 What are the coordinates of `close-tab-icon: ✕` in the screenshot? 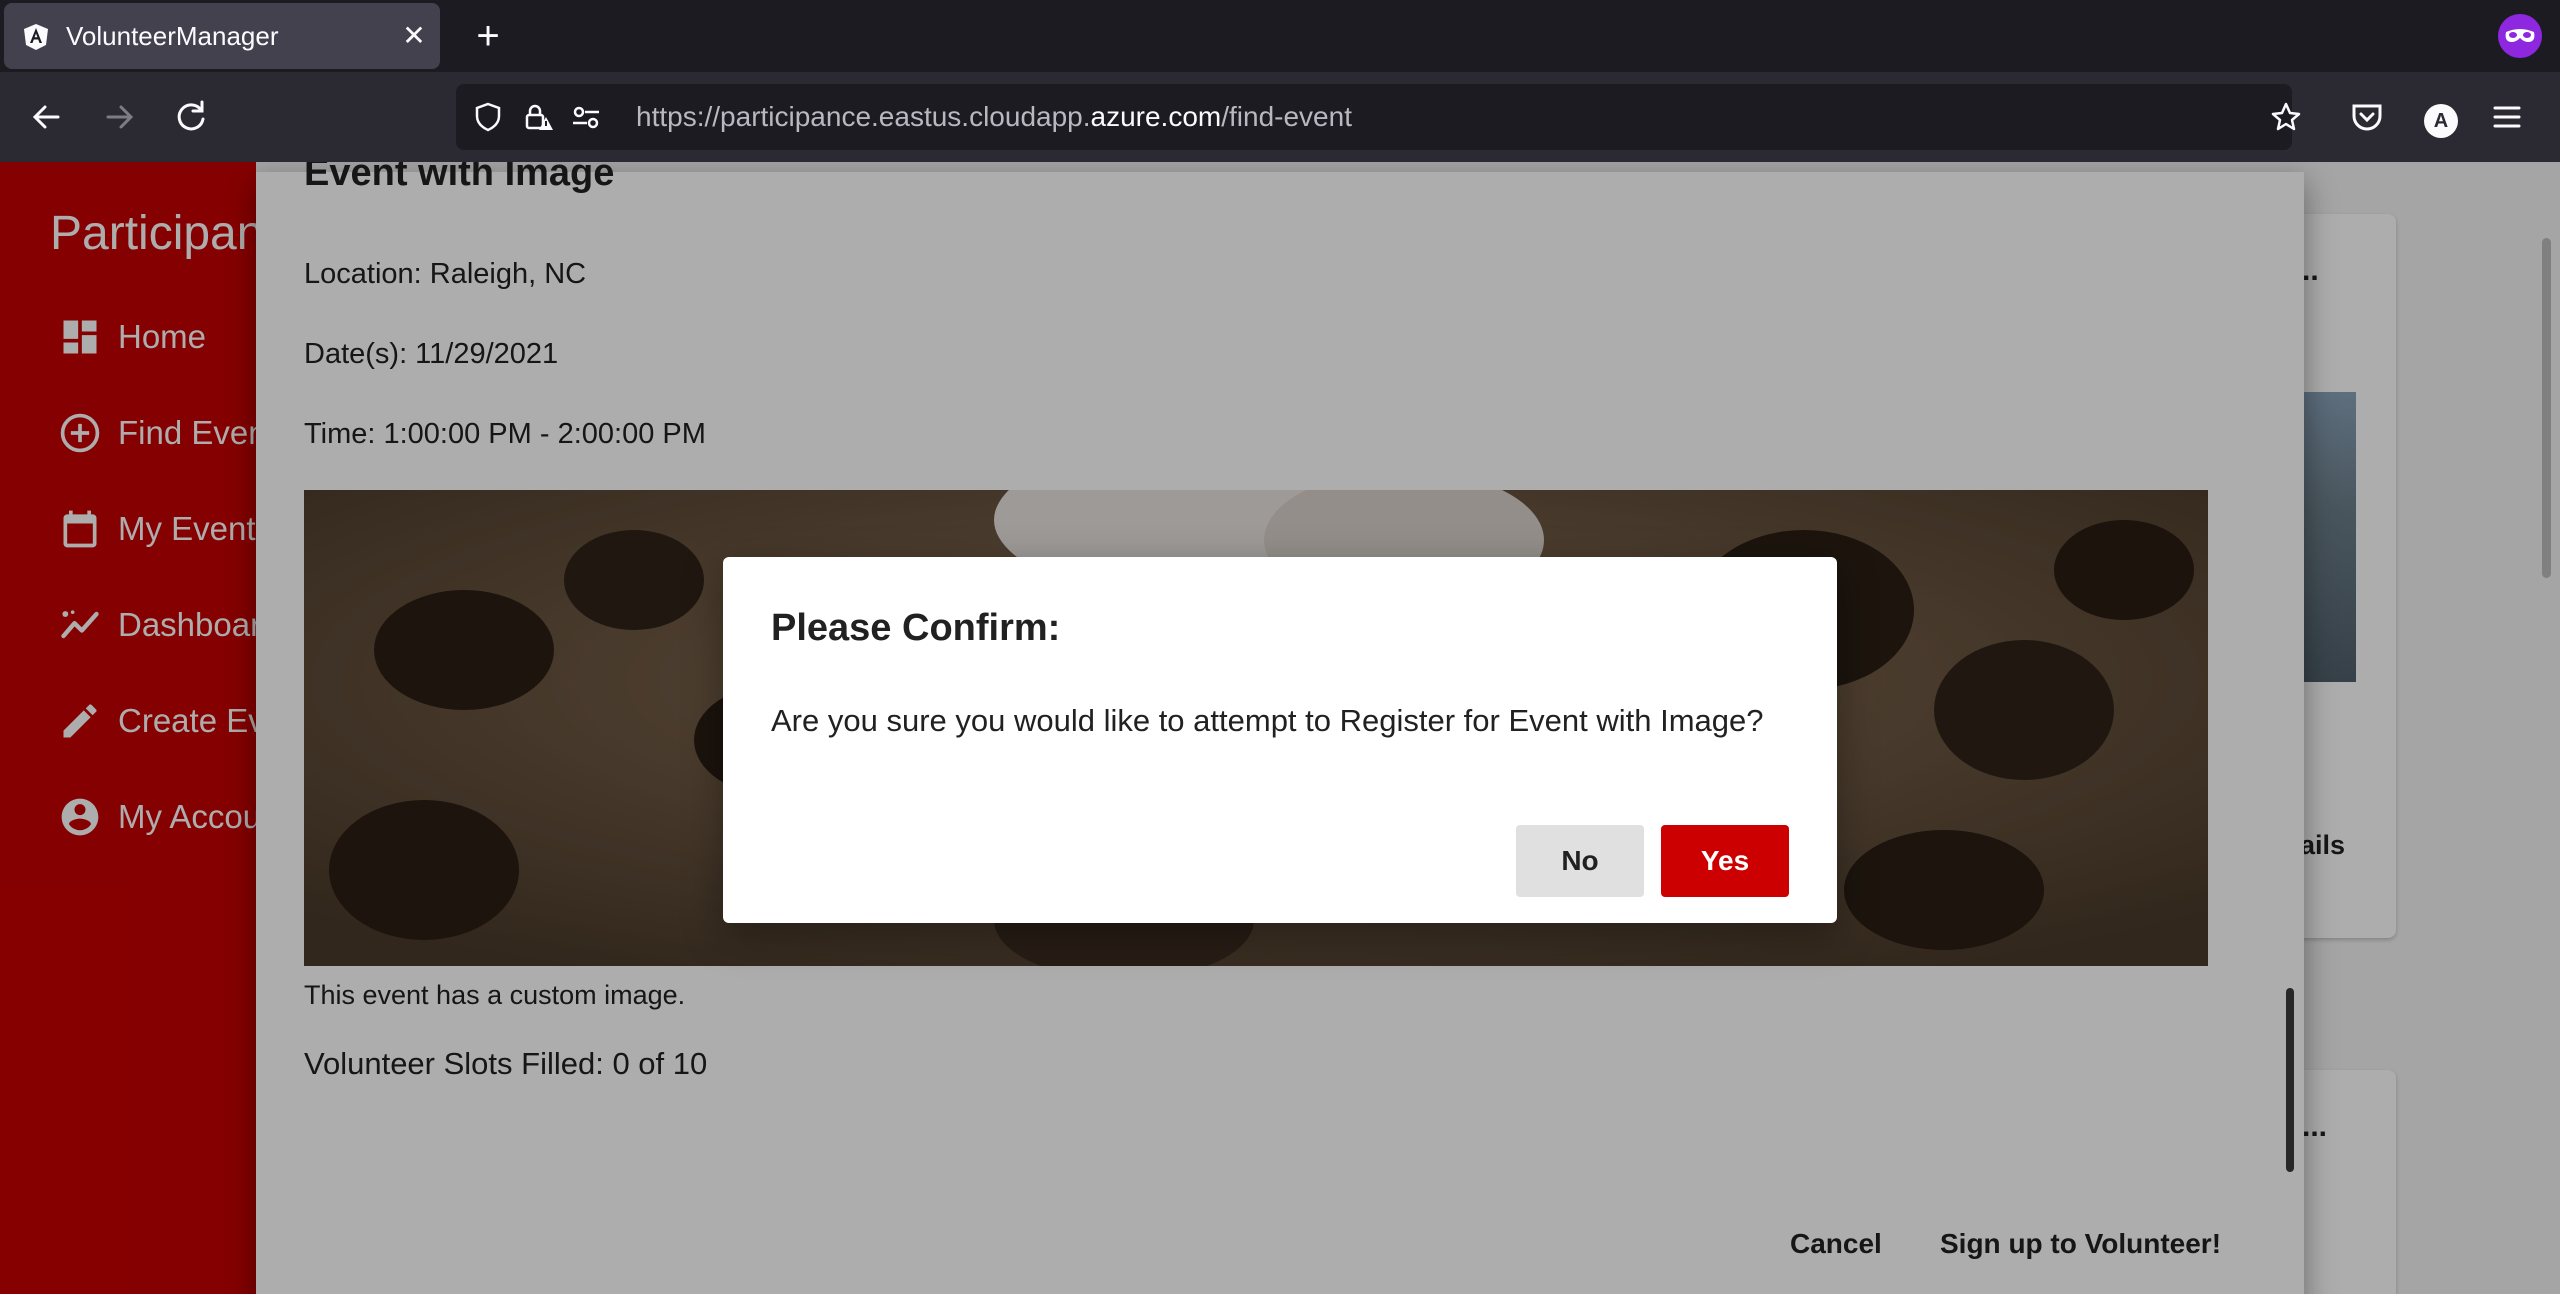 It's located at (414, 36).